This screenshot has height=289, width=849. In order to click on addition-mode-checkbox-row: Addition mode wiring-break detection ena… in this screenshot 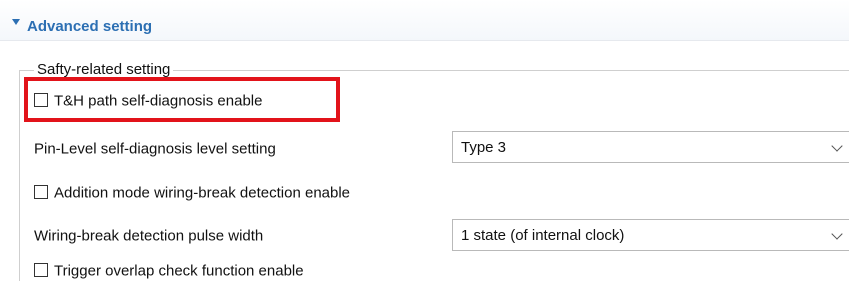, I will do `click(192, 193)`.